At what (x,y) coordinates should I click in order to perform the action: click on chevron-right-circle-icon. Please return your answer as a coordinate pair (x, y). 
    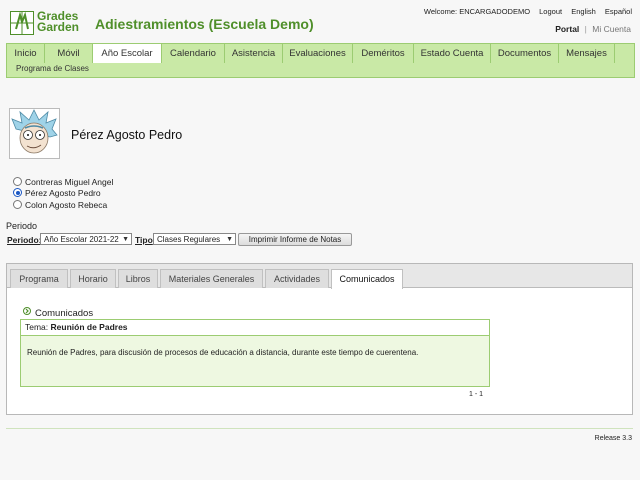
    Looking at the image, I should click on (27, 311).